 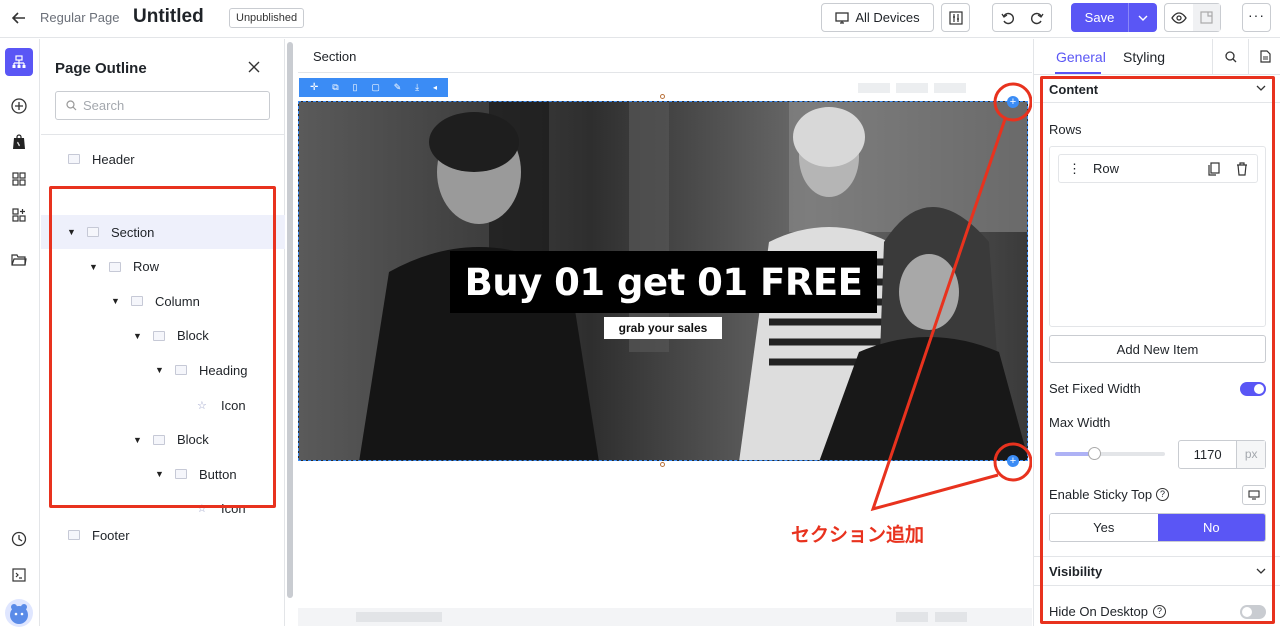 I want to click on publish-icon, so click(x=1206, y=17).